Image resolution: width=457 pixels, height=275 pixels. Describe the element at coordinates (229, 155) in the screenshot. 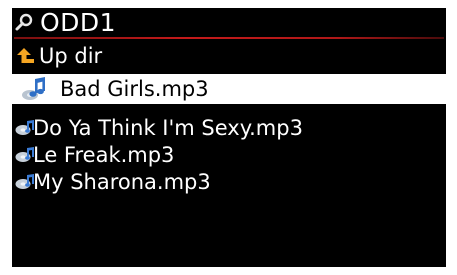

I see `list-item: Le Freak.mp3` at that location.